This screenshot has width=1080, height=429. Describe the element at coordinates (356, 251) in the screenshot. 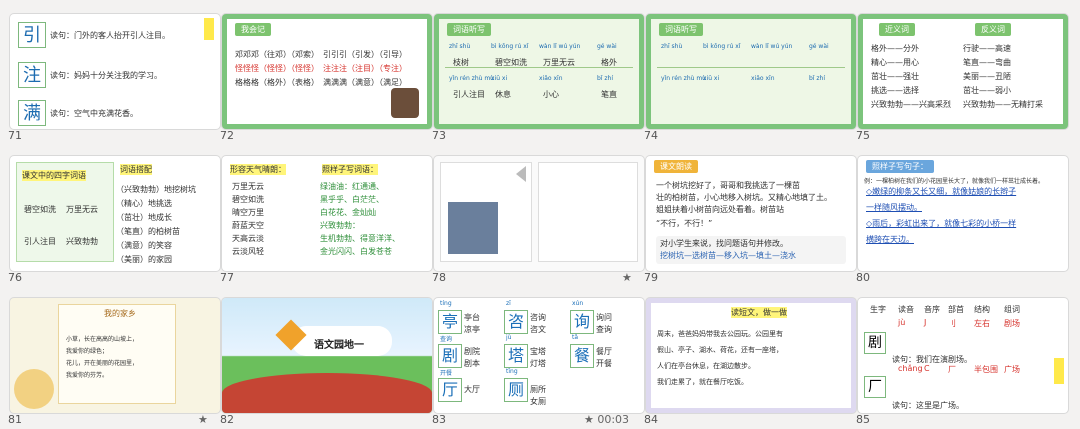

I see `slide-text: 金光闪闪、白发苍苍` at that location.